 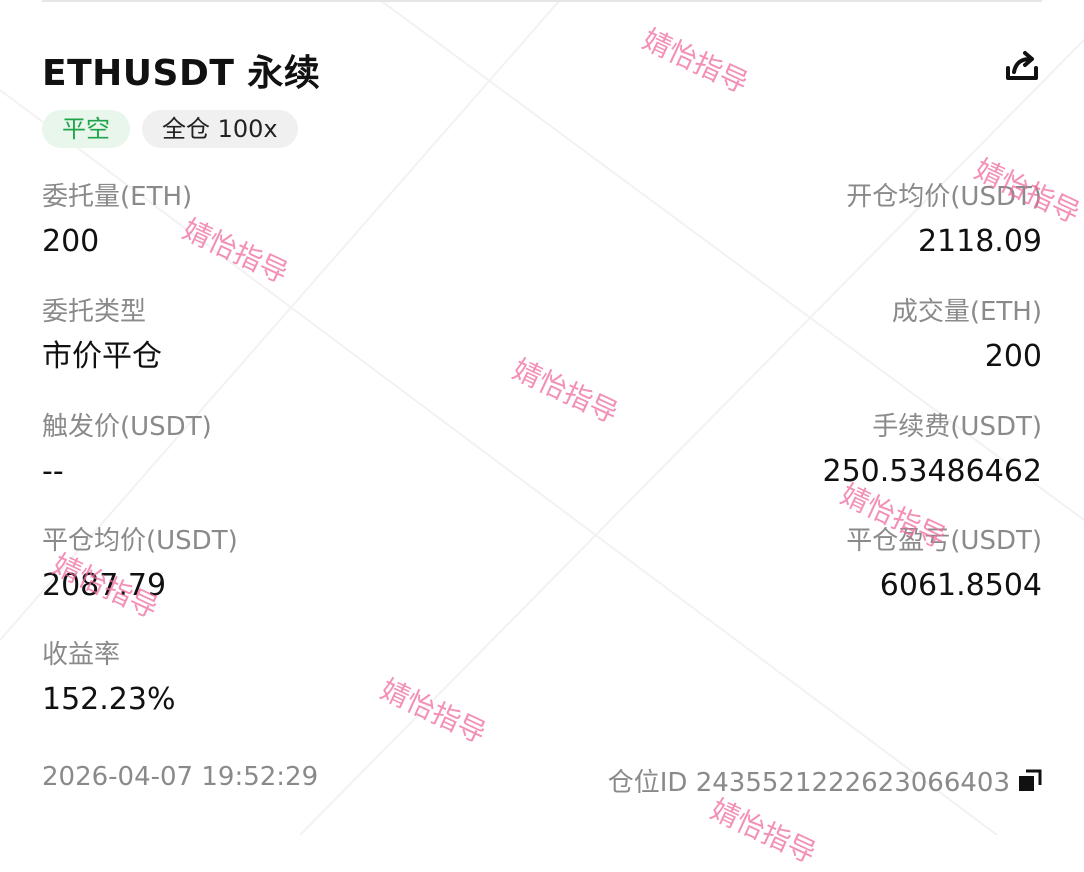 I want to click on open-avg-price-value: 2118.09, so click(x=979, y=241).